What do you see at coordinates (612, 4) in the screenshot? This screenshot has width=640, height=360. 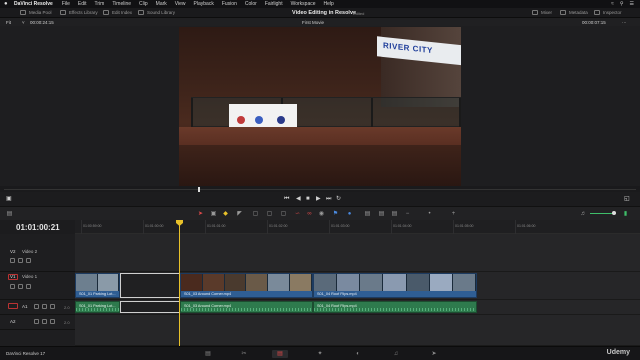 I see `wifi-icon: ≈` at bounding box center [612, 4].